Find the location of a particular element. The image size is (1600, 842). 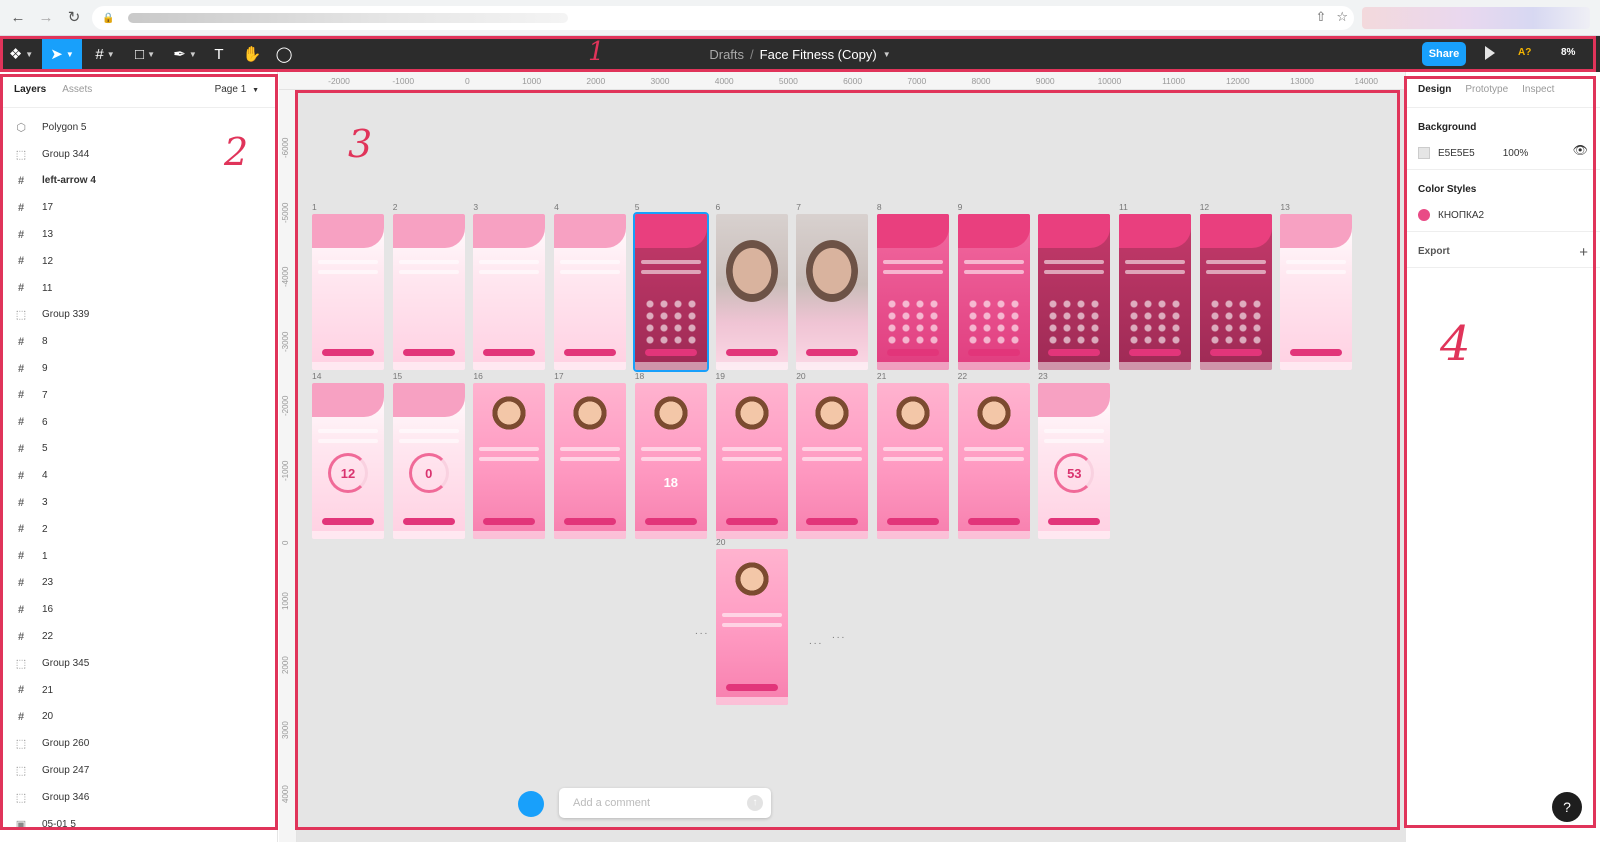

layer-item: #3 is located at coordinates (138, 502).